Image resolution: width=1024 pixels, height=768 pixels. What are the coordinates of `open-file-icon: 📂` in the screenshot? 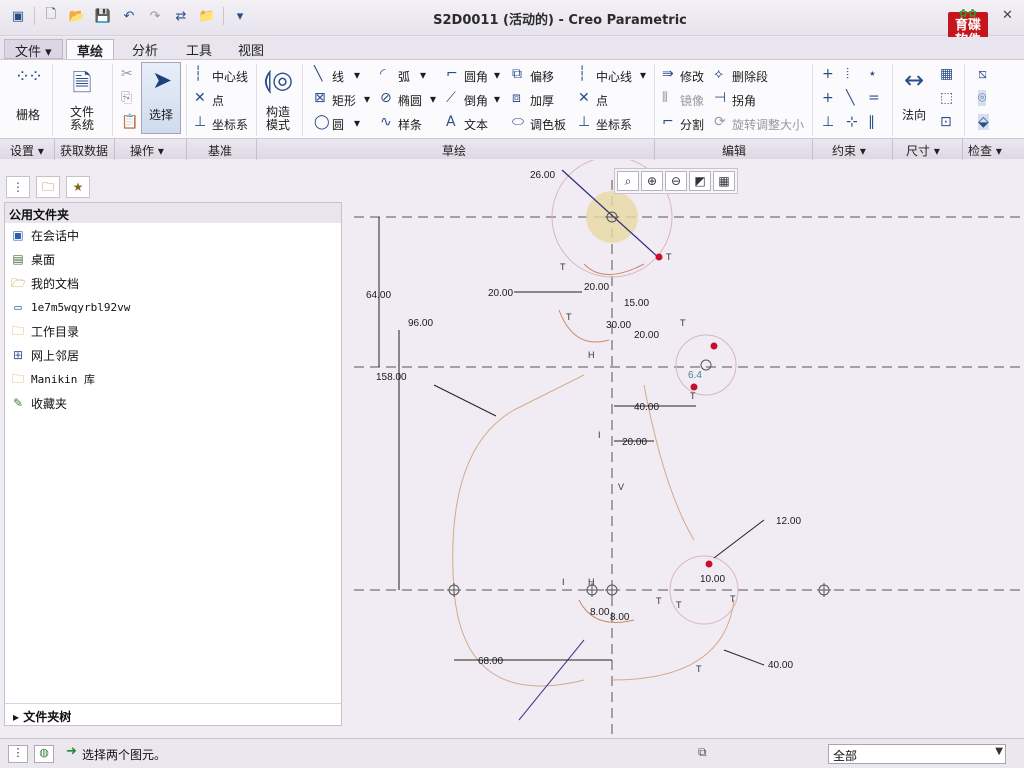 It's located at (77, 16).